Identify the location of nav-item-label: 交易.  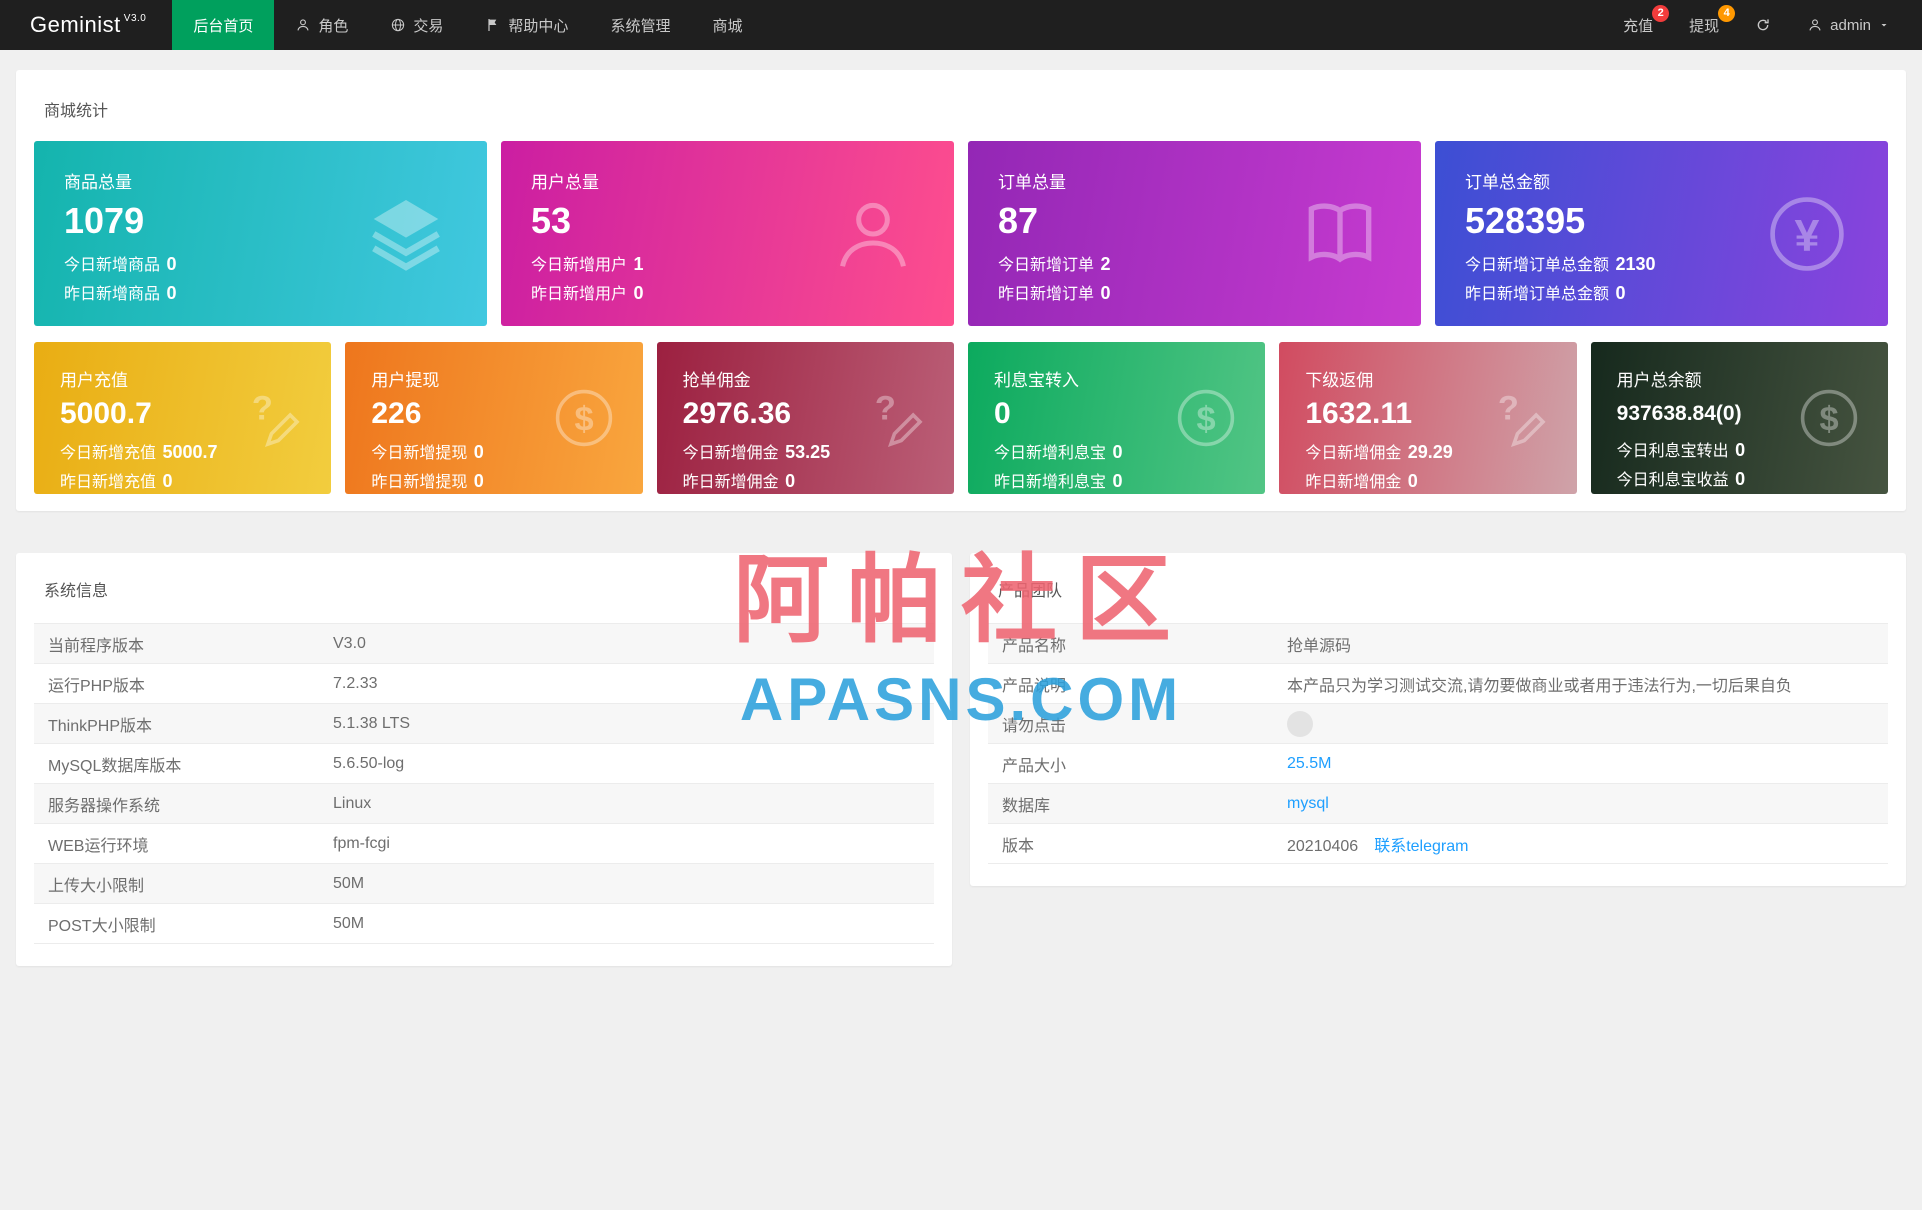
(428, 26).